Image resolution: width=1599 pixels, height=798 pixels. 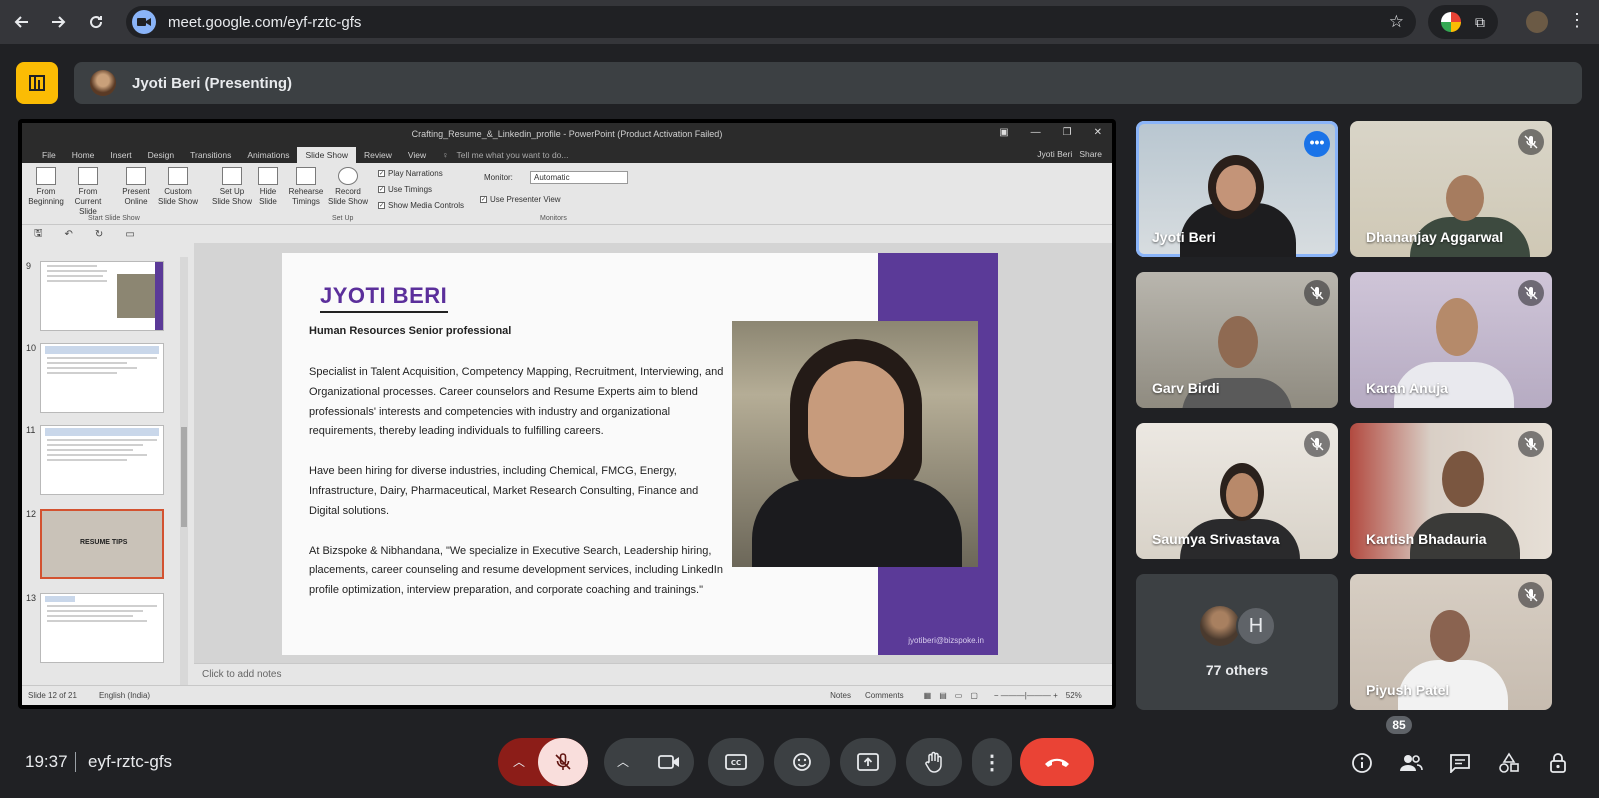 What do you see at coordinates (1003, 132) in the screenshot?
I see `ribbon-display-icon: ▣` at bounding box center [1003, 132].